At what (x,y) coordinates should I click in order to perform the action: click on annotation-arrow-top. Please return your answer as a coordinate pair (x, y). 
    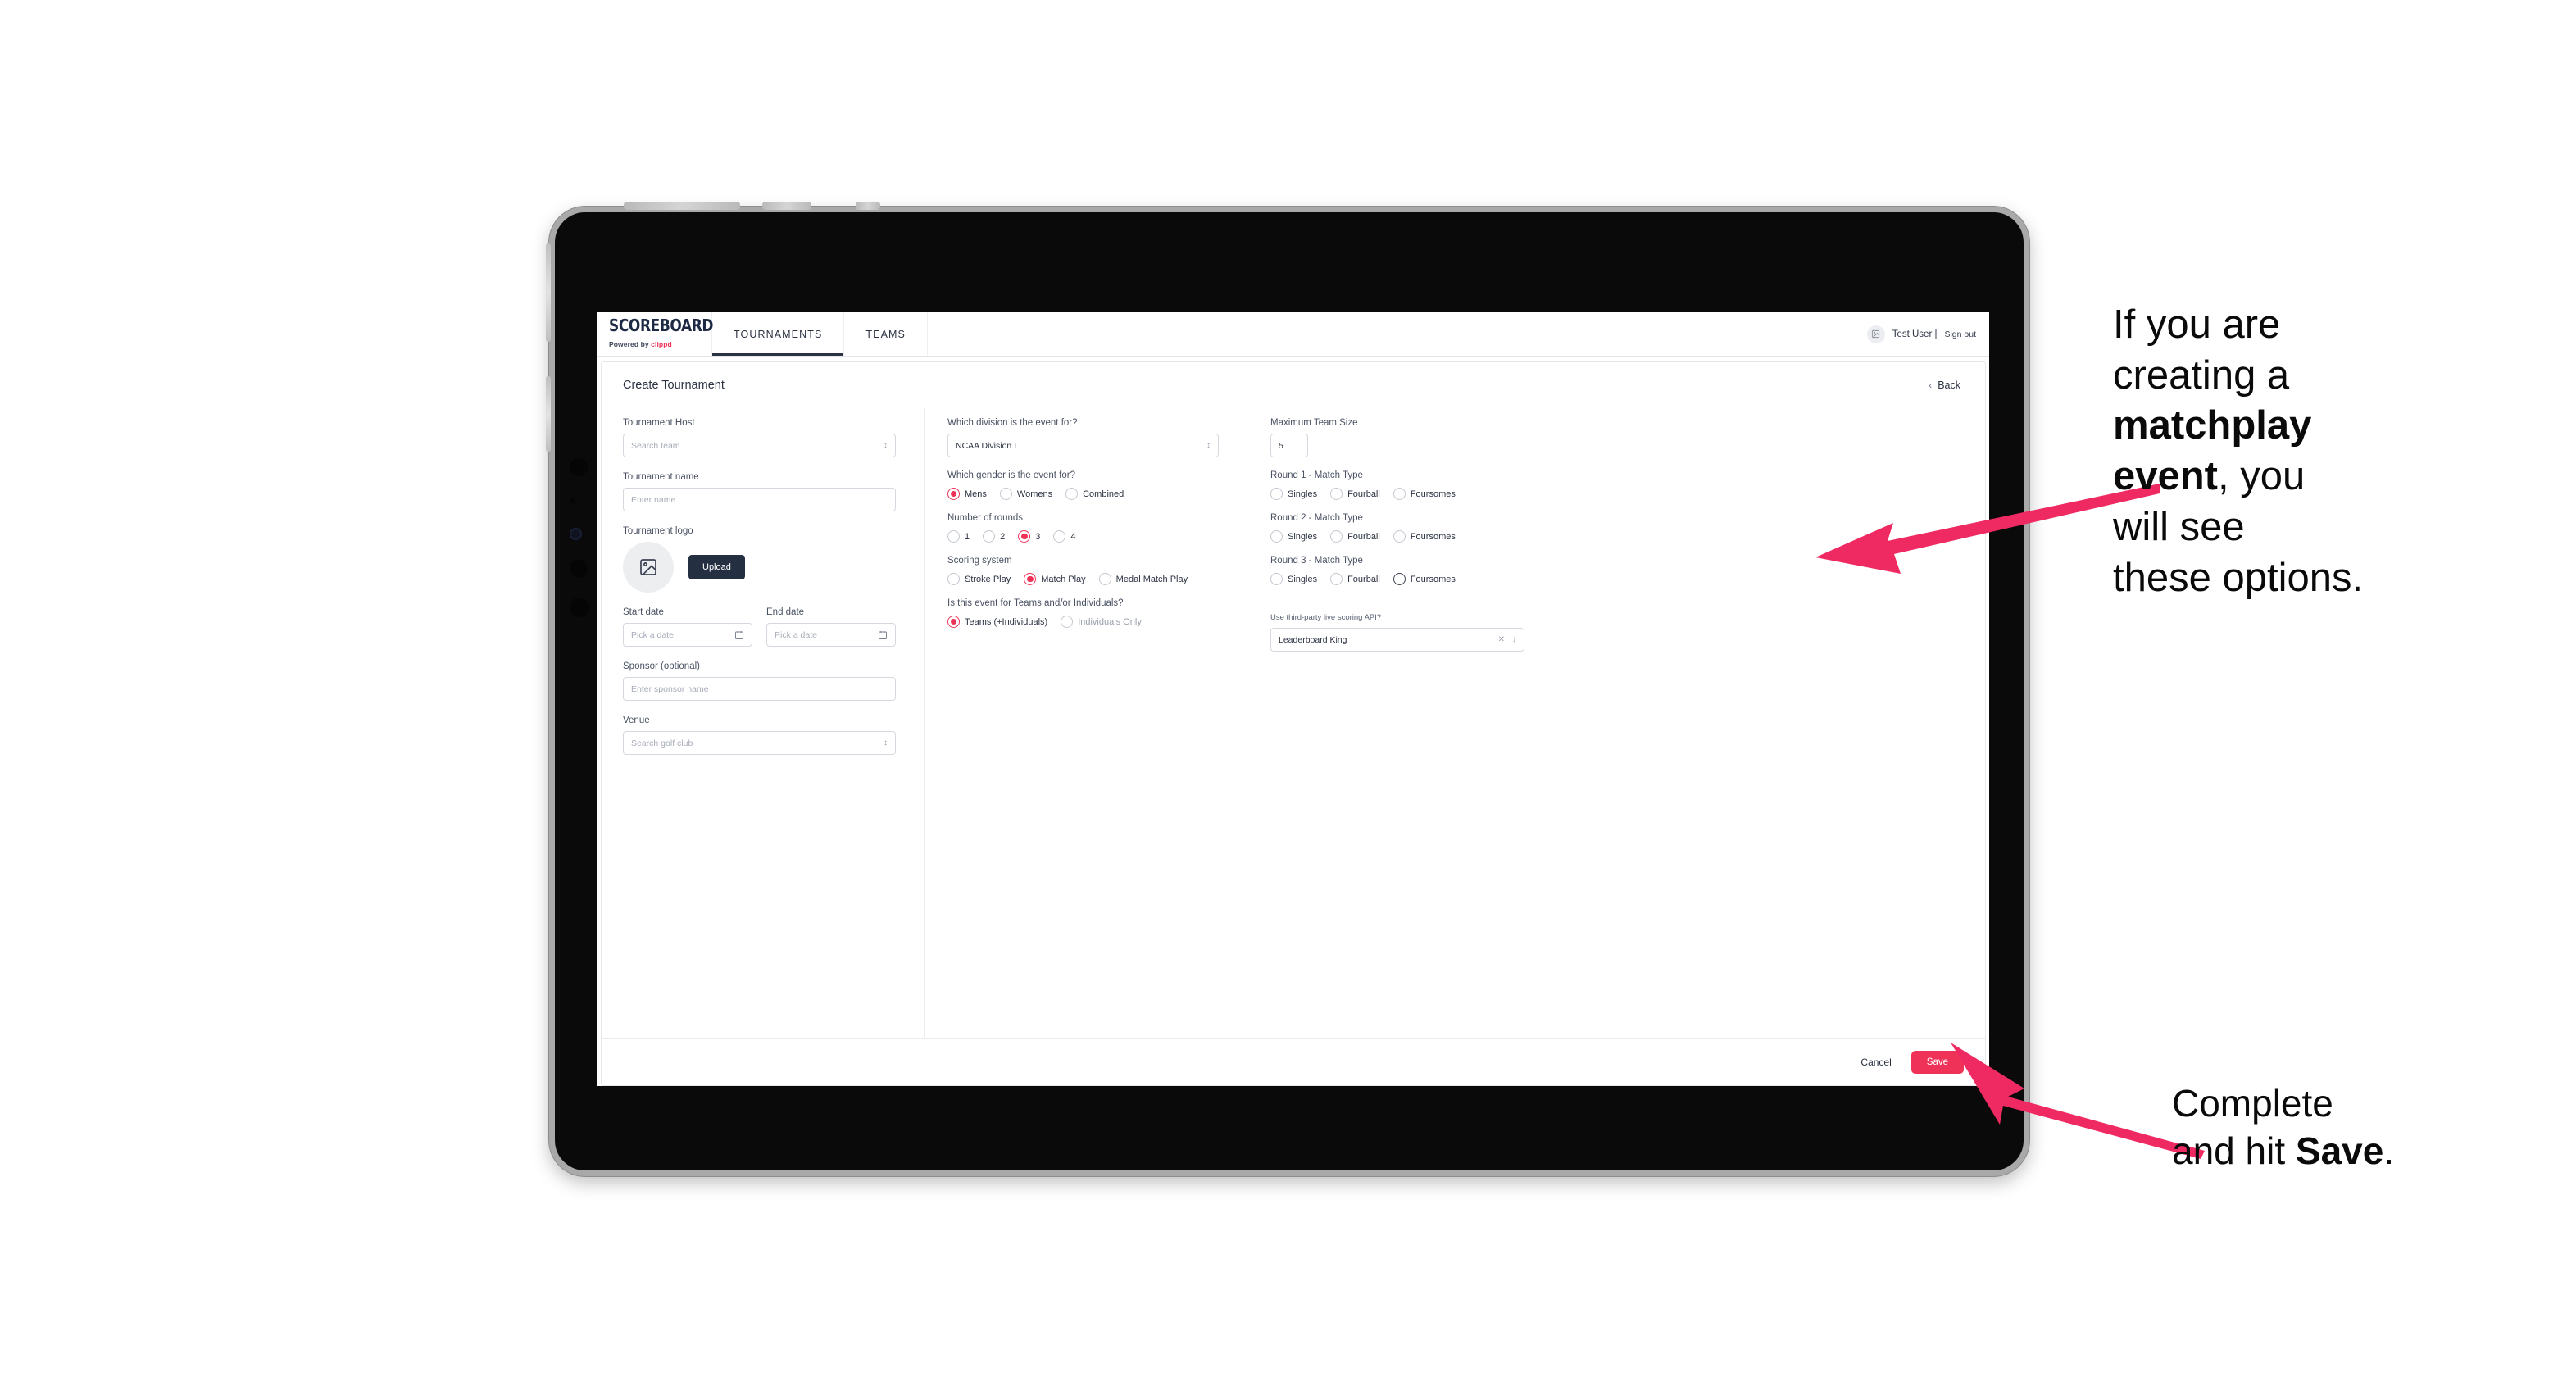
    Looking at the image, I should click on (1987, 529).